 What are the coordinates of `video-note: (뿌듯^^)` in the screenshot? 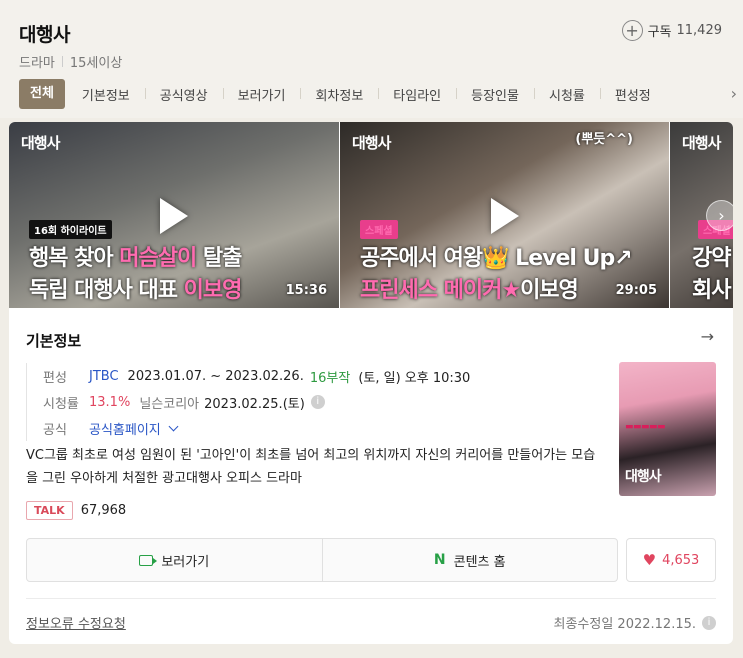 It's located at (604, 139).